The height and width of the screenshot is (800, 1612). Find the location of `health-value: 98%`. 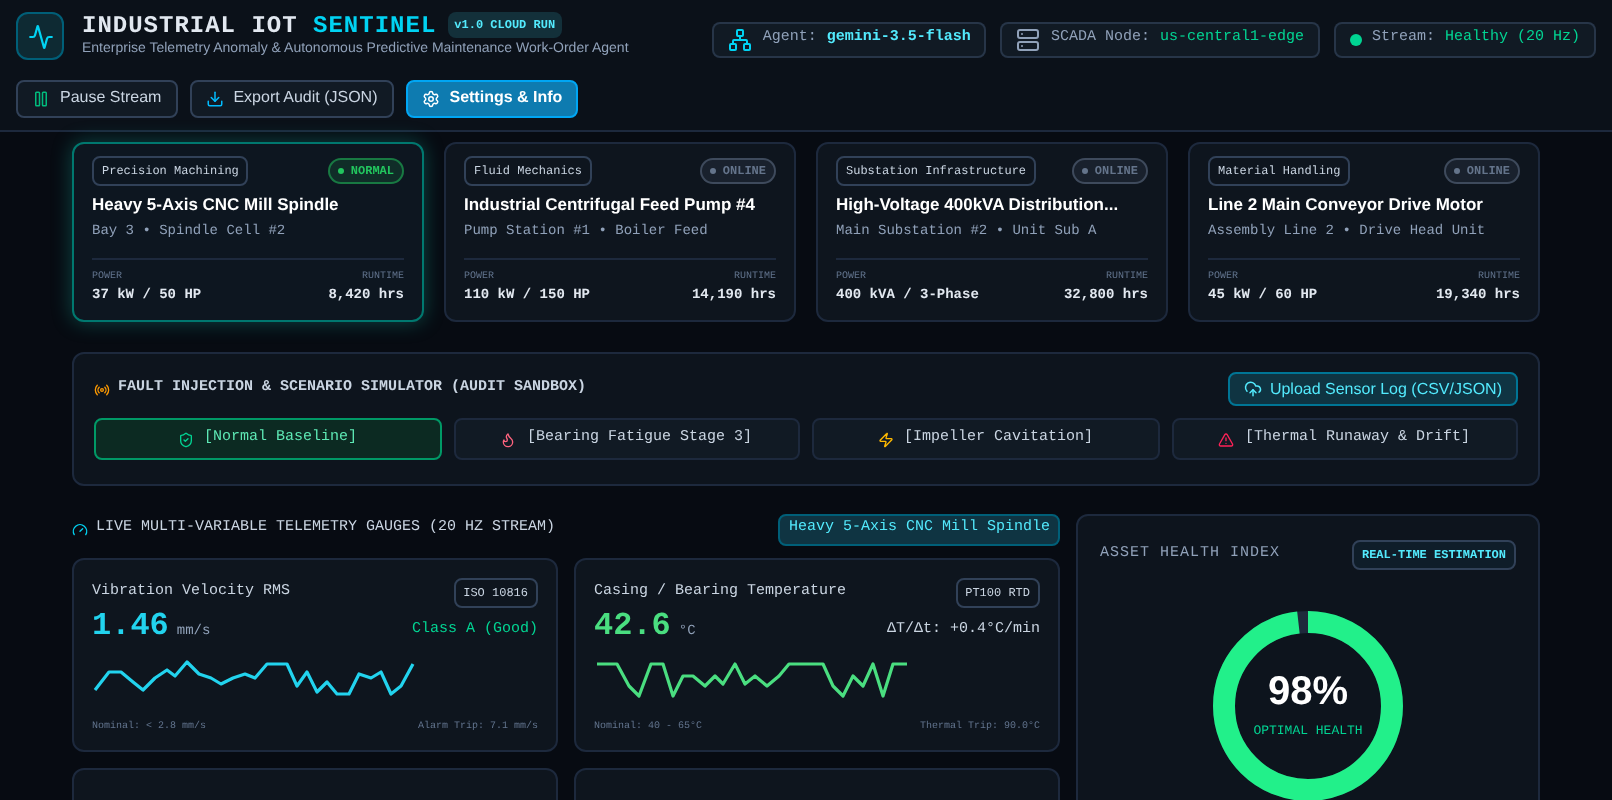

health-value: 98% is located at coordinates (1308, 691).